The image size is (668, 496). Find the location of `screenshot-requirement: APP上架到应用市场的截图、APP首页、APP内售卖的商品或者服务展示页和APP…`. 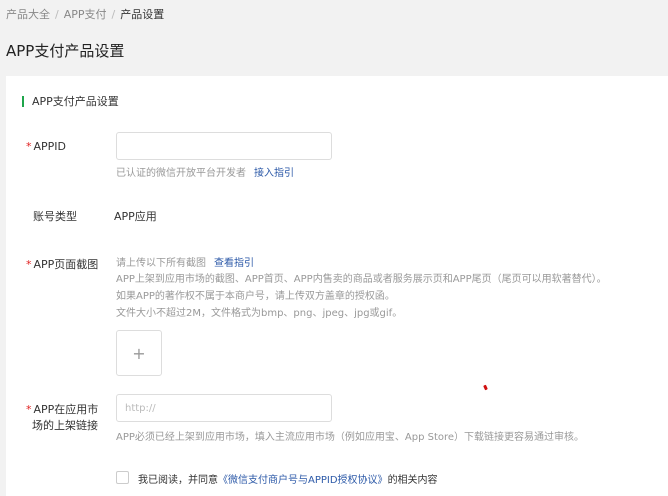

screenshot-requirement: APP上架到应用市场的截图、APP首页、APP内售卖的商品或者服务展示页和APP… is located at coordinates (361, 279).